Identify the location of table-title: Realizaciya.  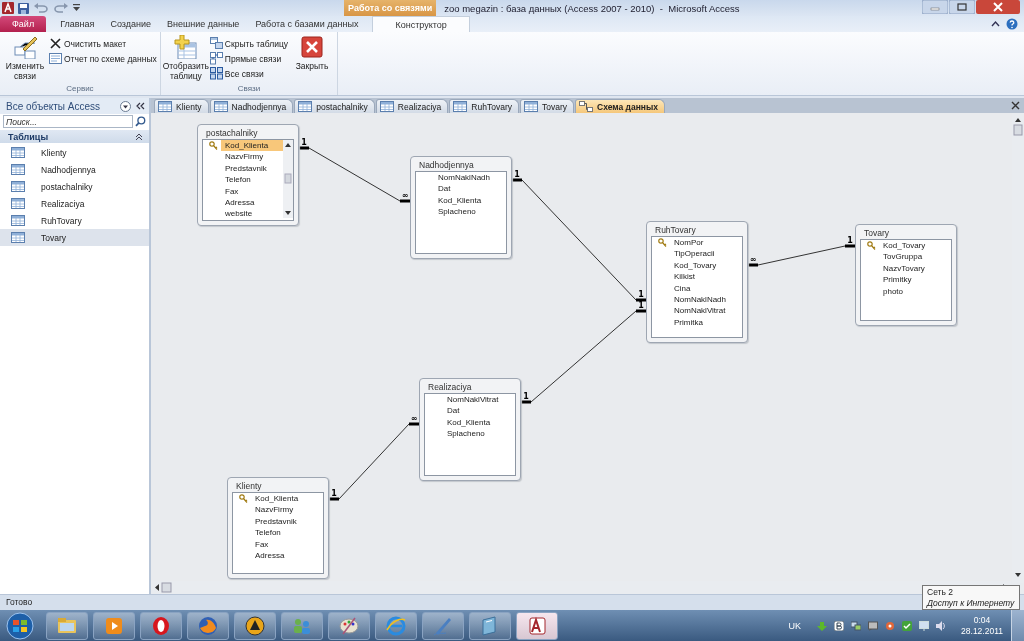
(450, 387).